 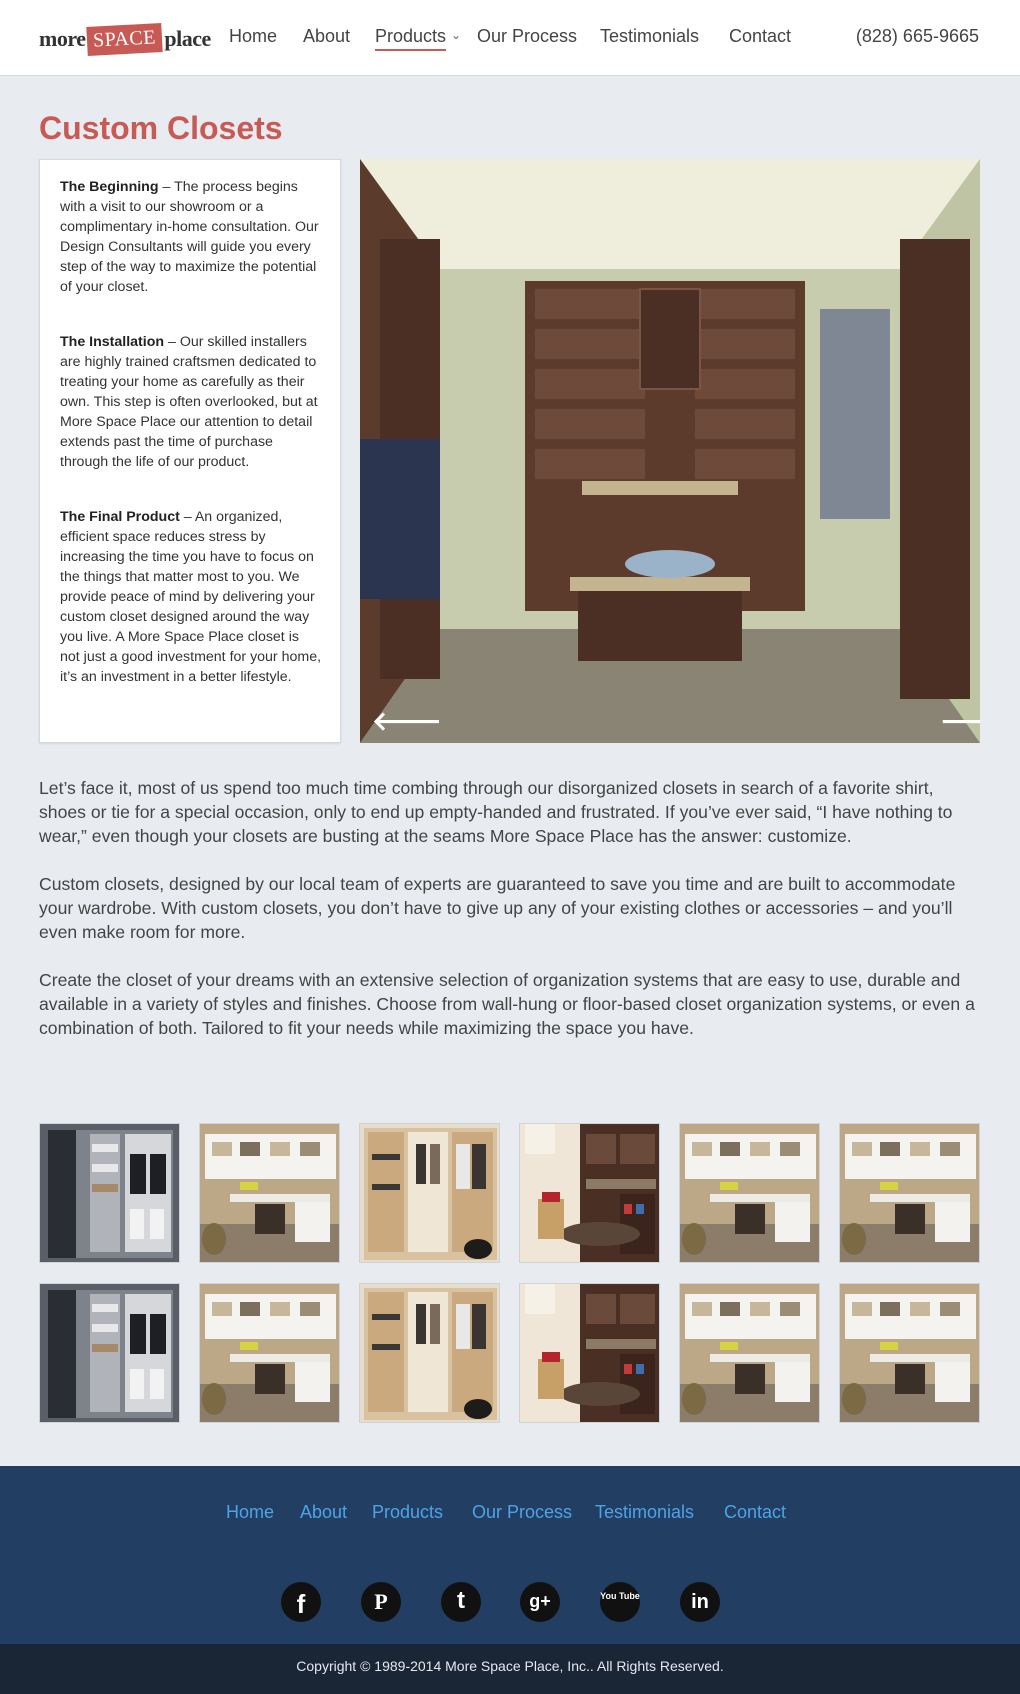 I want to click on footer-nav-our-process: Our Process, so click(x=522, y=1512).